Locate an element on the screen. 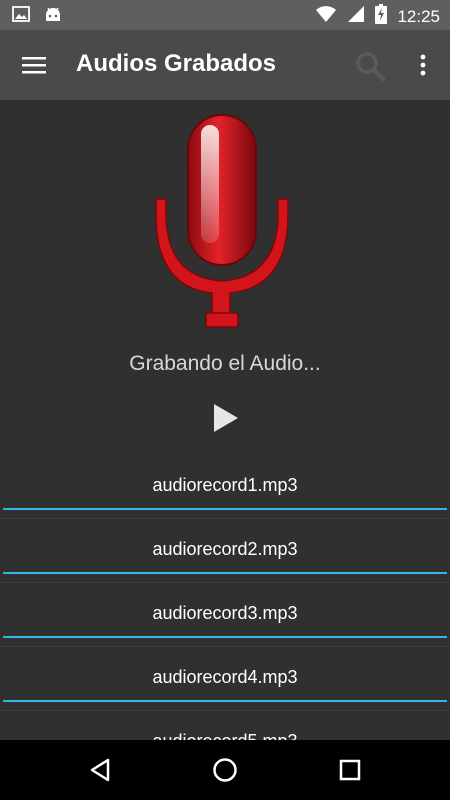 Image resolution: width=450 pixels, height=800 pixels. hamburger-menu-icon is located at coordinates (35, 66).